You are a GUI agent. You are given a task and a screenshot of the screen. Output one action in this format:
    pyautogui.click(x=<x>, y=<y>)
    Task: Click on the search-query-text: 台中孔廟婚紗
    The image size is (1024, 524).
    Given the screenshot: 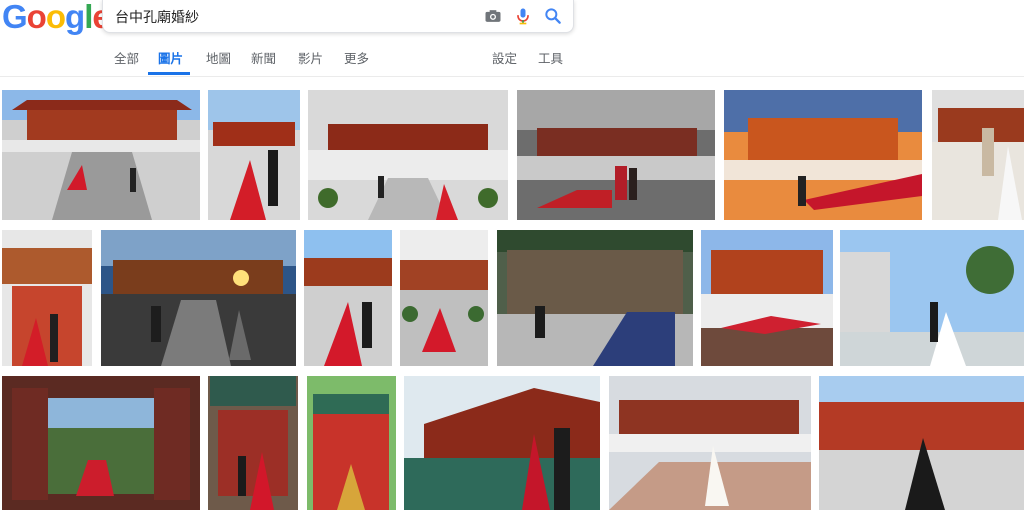 What is the action you would take?
    pyautogui.click(x=157, y=17)
    